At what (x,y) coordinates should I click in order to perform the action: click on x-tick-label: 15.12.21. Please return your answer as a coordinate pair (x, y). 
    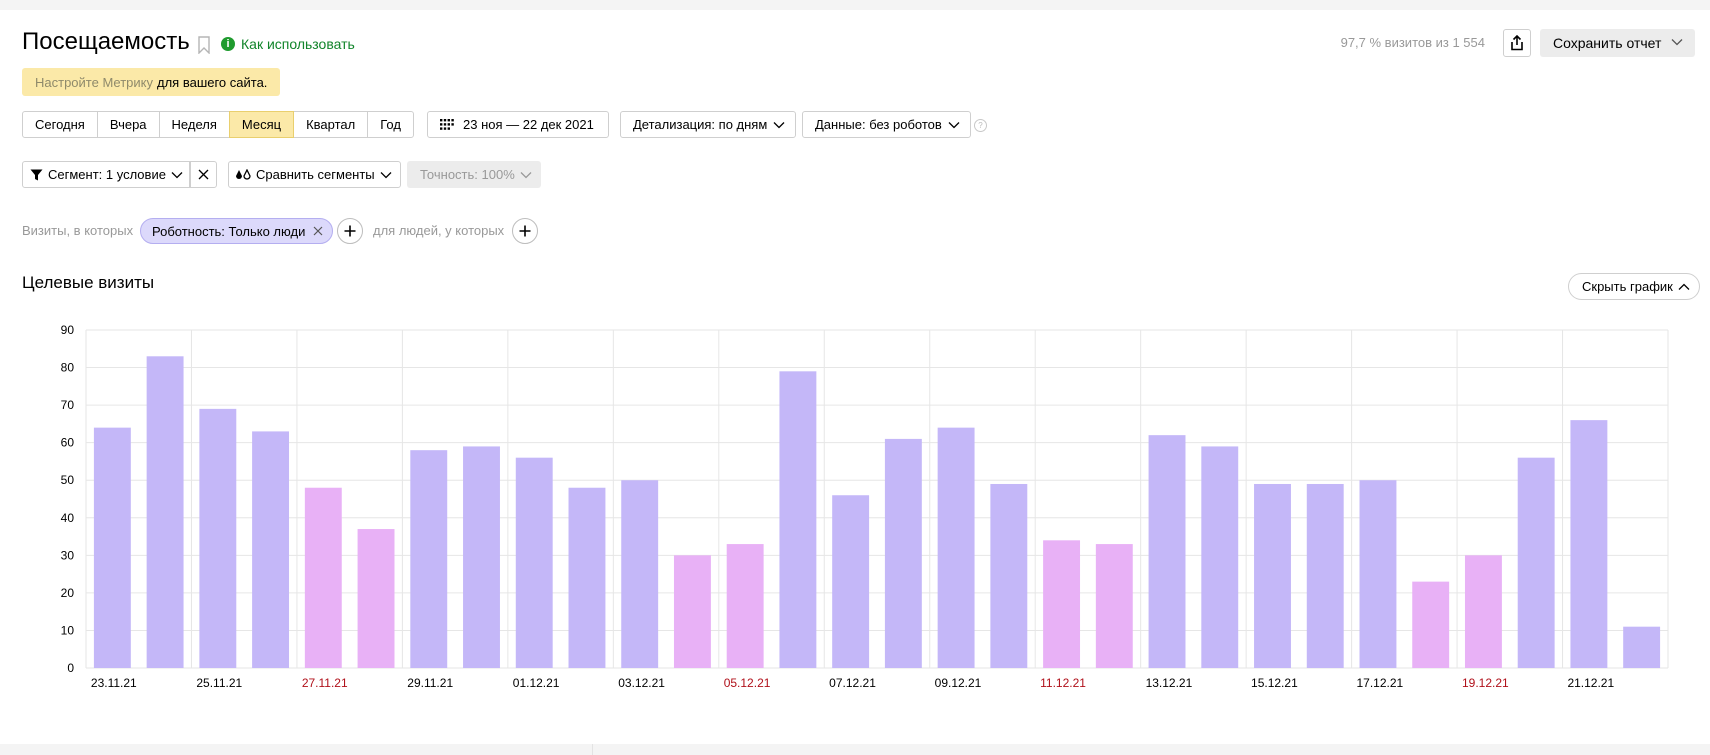
    Looking at the image, I should click on (1274, 683).